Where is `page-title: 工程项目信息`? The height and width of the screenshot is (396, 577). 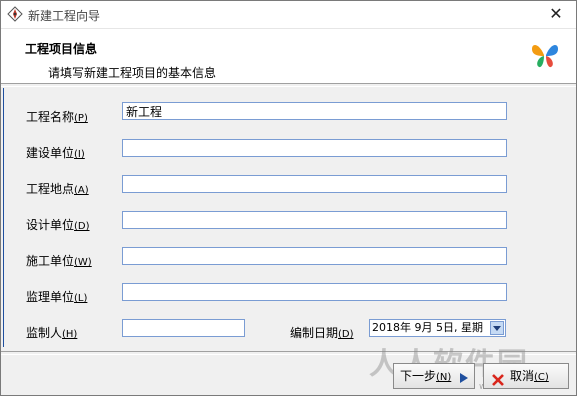
page-title: 工程项目信息 is located at coordinates (61, 49).